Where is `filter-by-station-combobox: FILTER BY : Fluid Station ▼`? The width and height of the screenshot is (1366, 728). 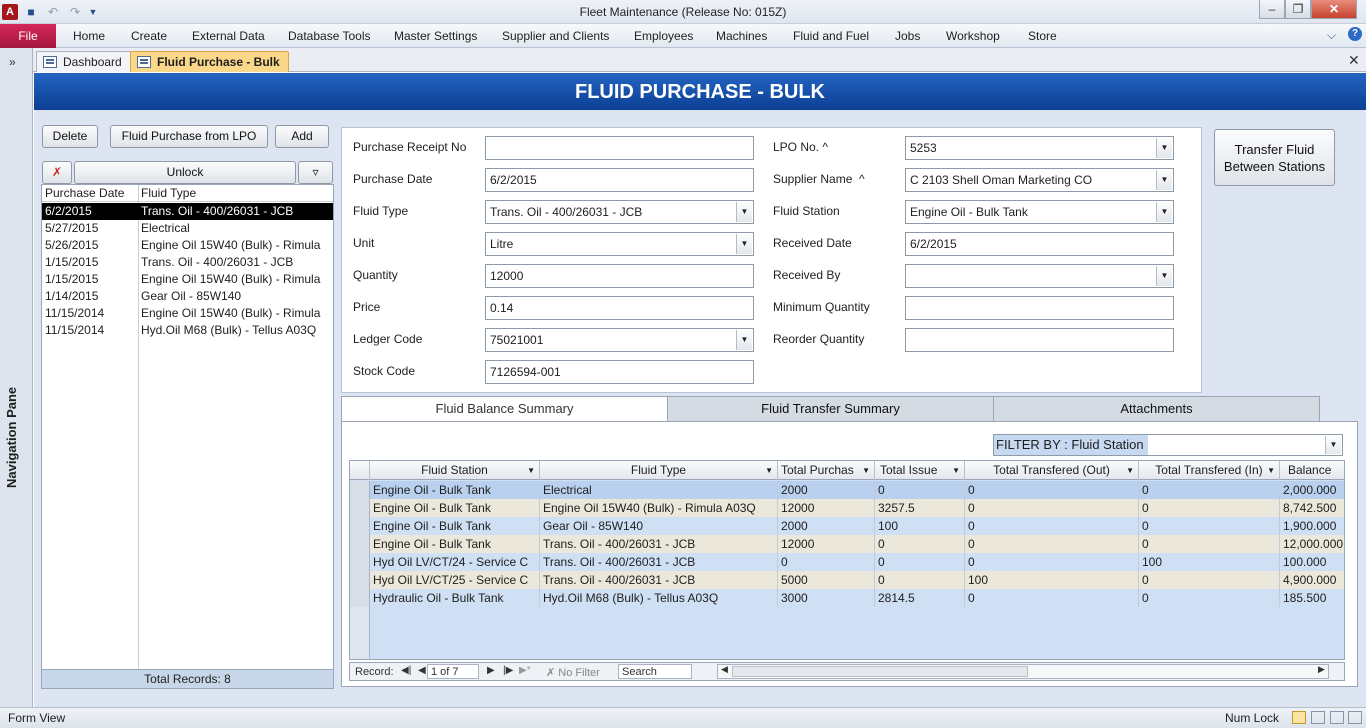
filter-by-station-combobox: FILTER BY : Fluid Station ▼ is located at coordinates (1168, 445).